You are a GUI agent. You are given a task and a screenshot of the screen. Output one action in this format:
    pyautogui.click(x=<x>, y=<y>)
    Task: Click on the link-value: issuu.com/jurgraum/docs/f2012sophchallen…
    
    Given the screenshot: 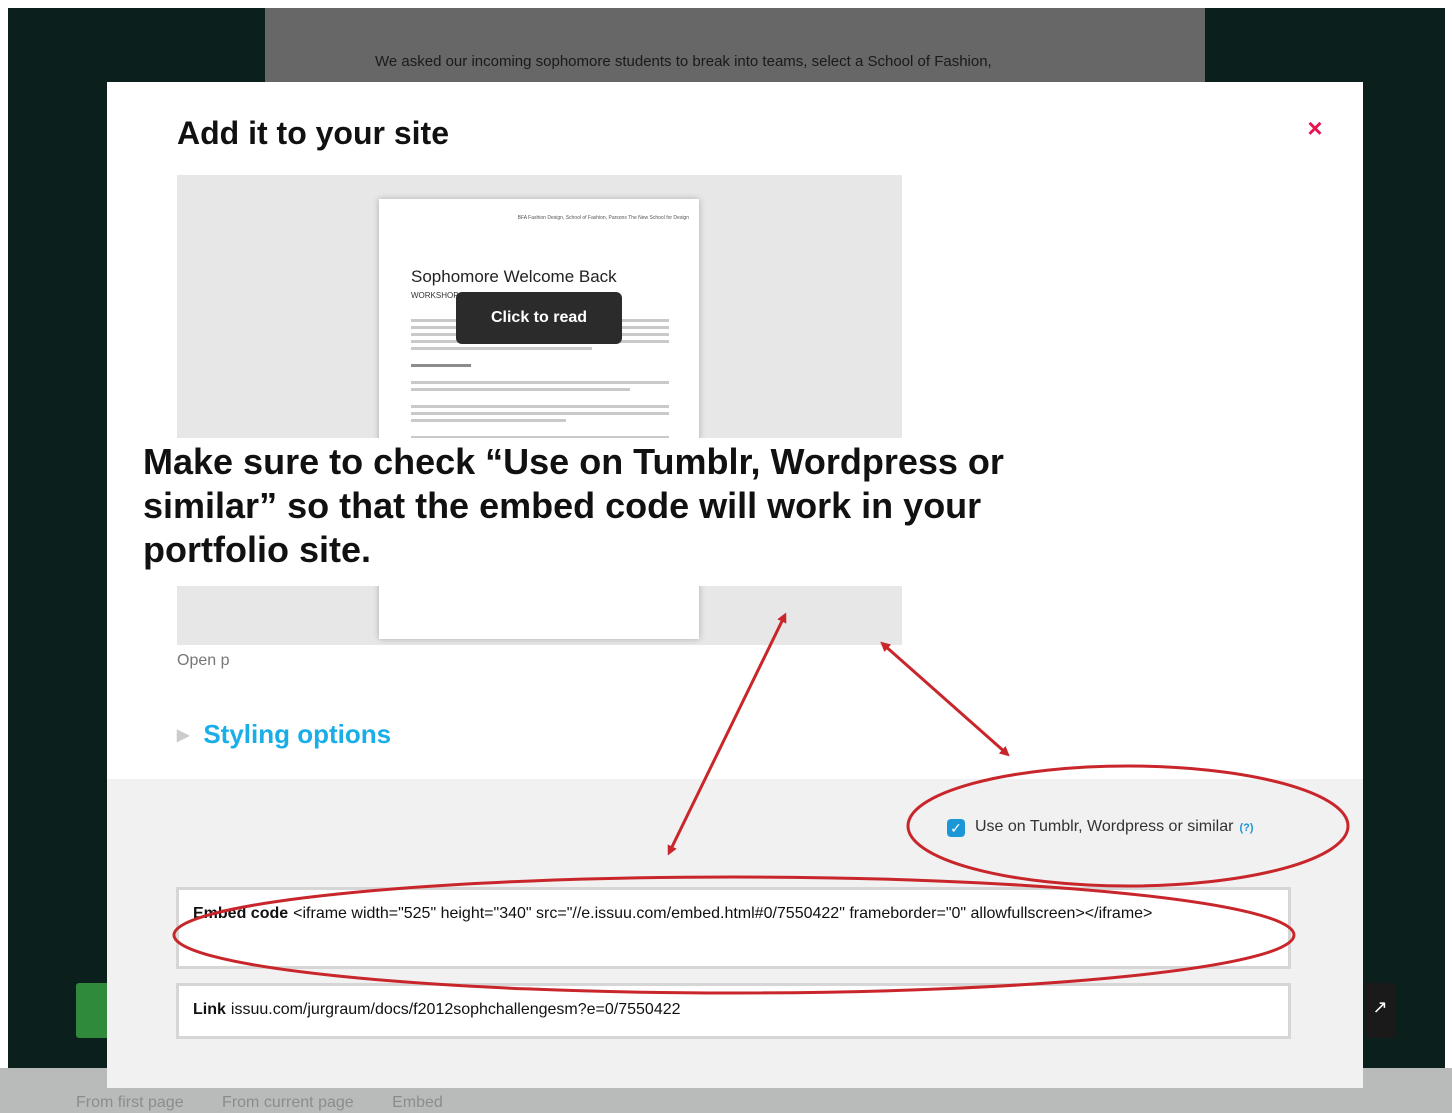 What is the action you would take?
    pyautogui.click(x=456, y=1009)
    